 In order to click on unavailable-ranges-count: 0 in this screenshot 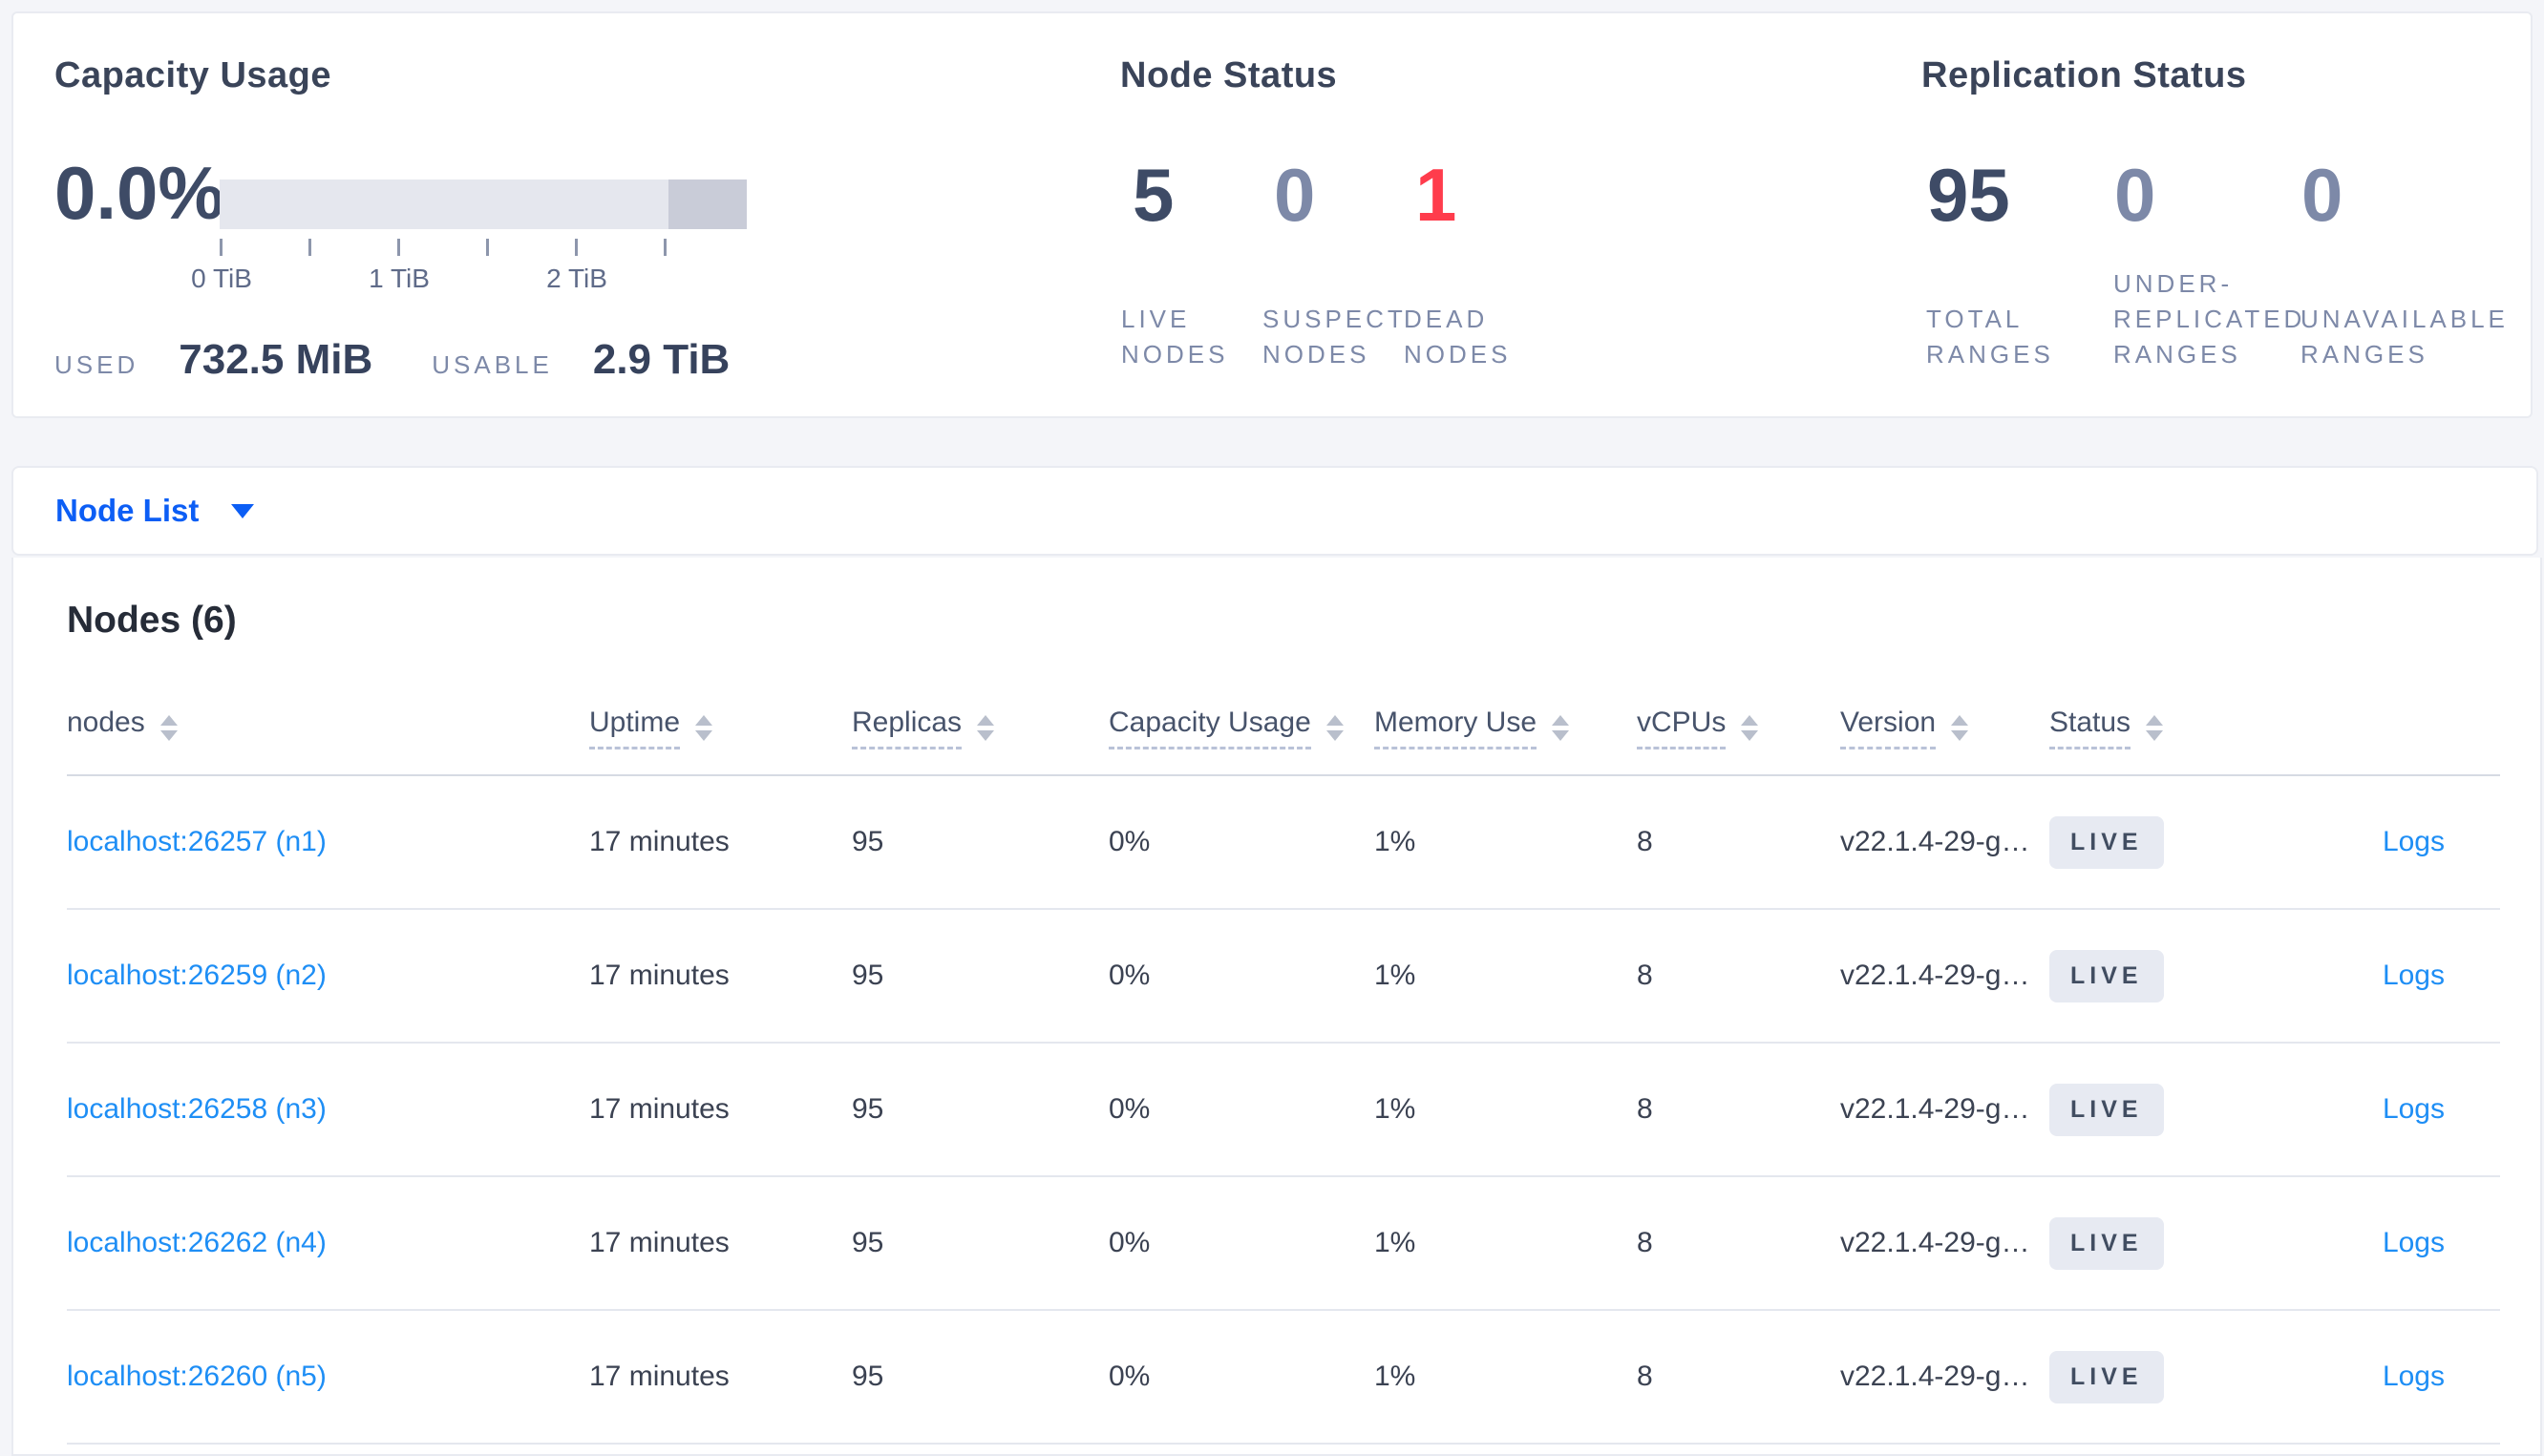, I will do `click(2322, 195)`.